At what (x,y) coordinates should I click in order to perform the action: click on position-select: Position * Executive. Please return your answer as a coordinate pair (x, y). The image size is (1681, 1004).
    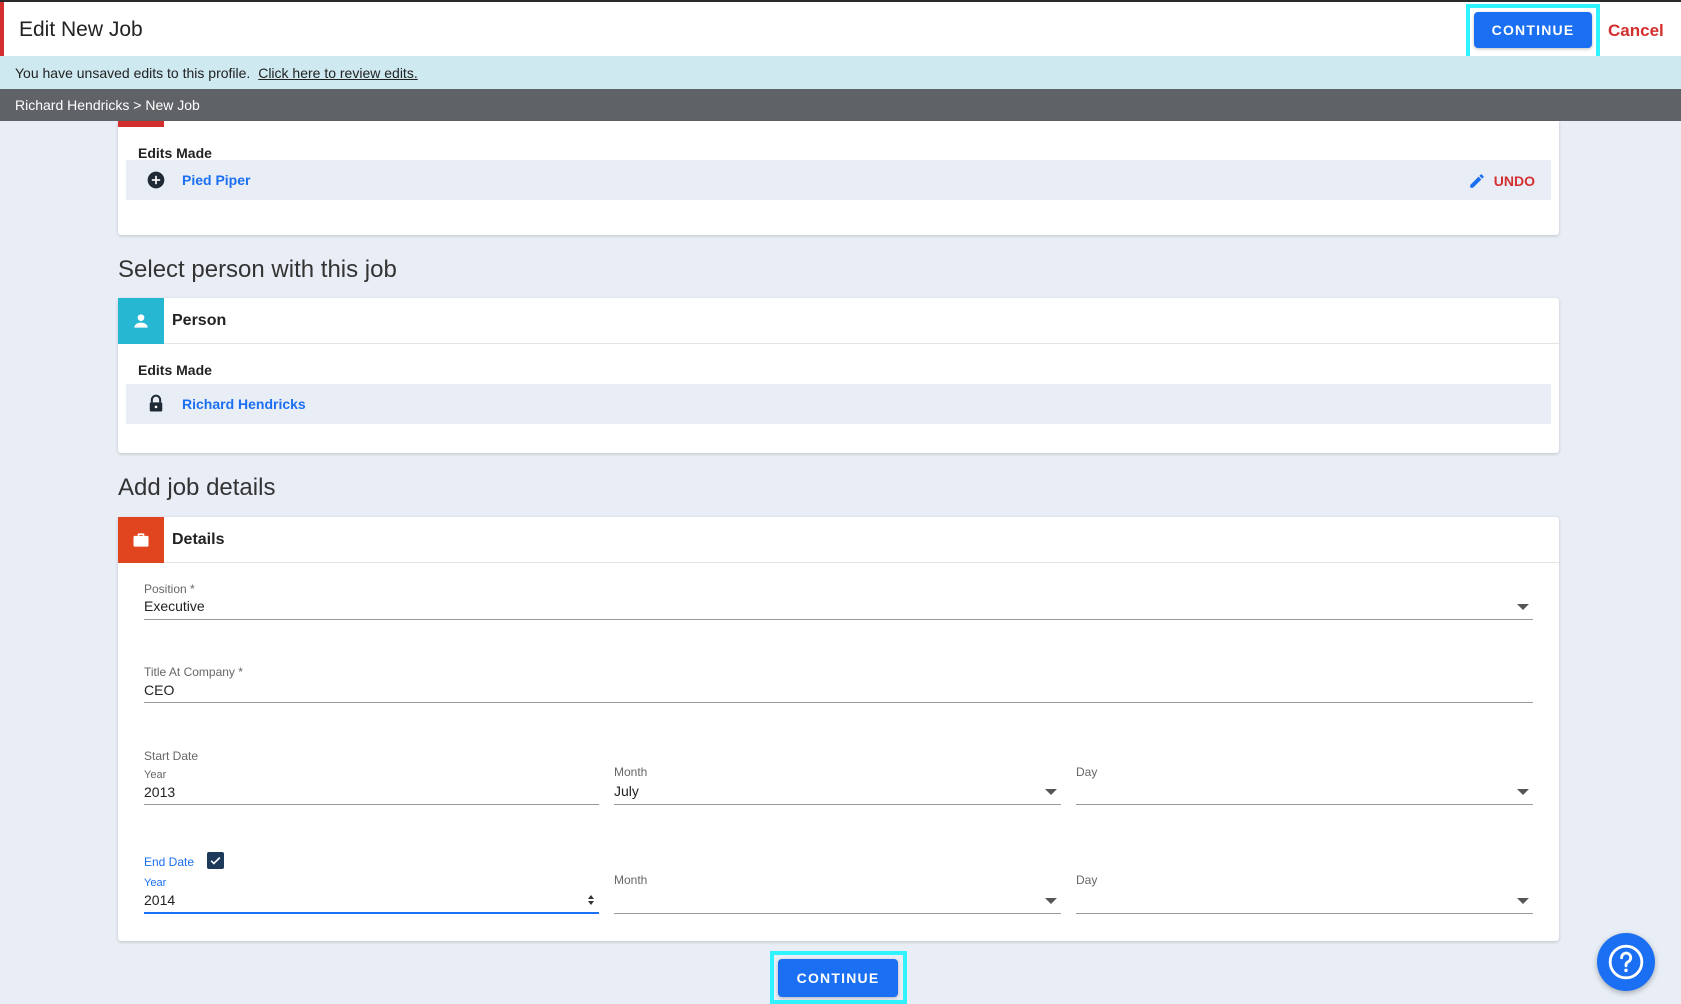
    Looking at the image, I should click on (838, 601).